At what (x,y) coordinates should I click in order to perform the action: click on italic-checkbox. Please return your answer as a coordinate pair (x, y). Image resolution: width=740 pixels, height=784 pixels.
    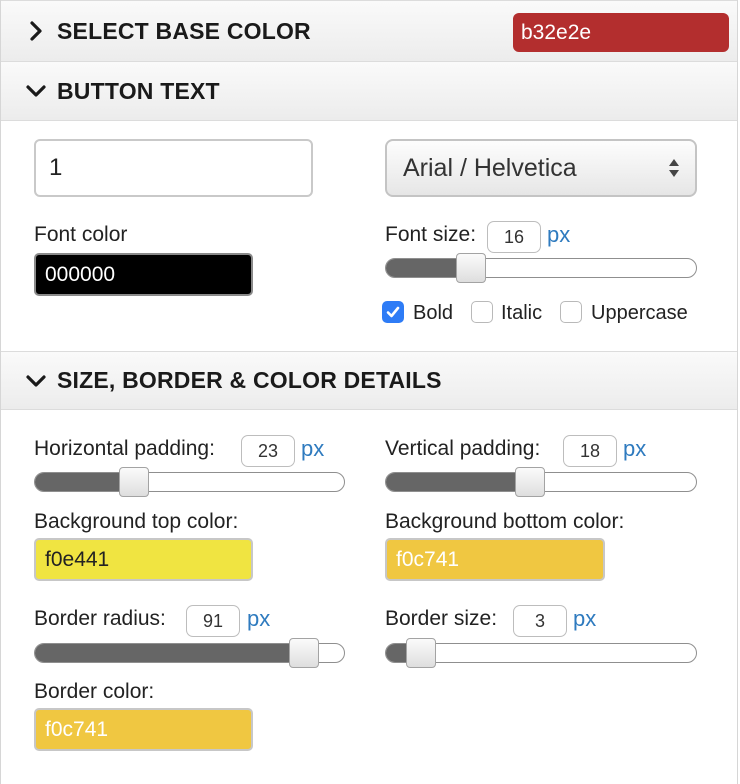
    Looking at the image, I should click on (482, 312).